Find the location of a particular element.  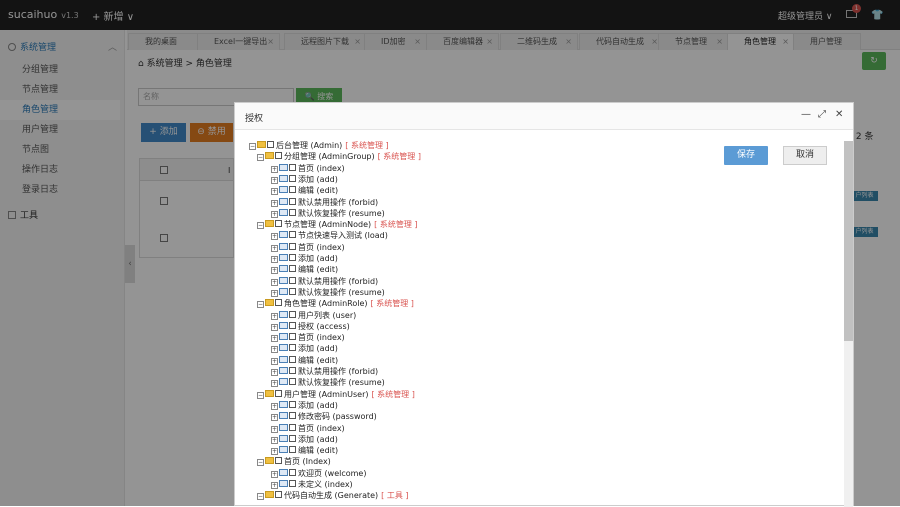

tree-node-label: 代码自动生成 (Generate) is located at coordinates (331, 495).